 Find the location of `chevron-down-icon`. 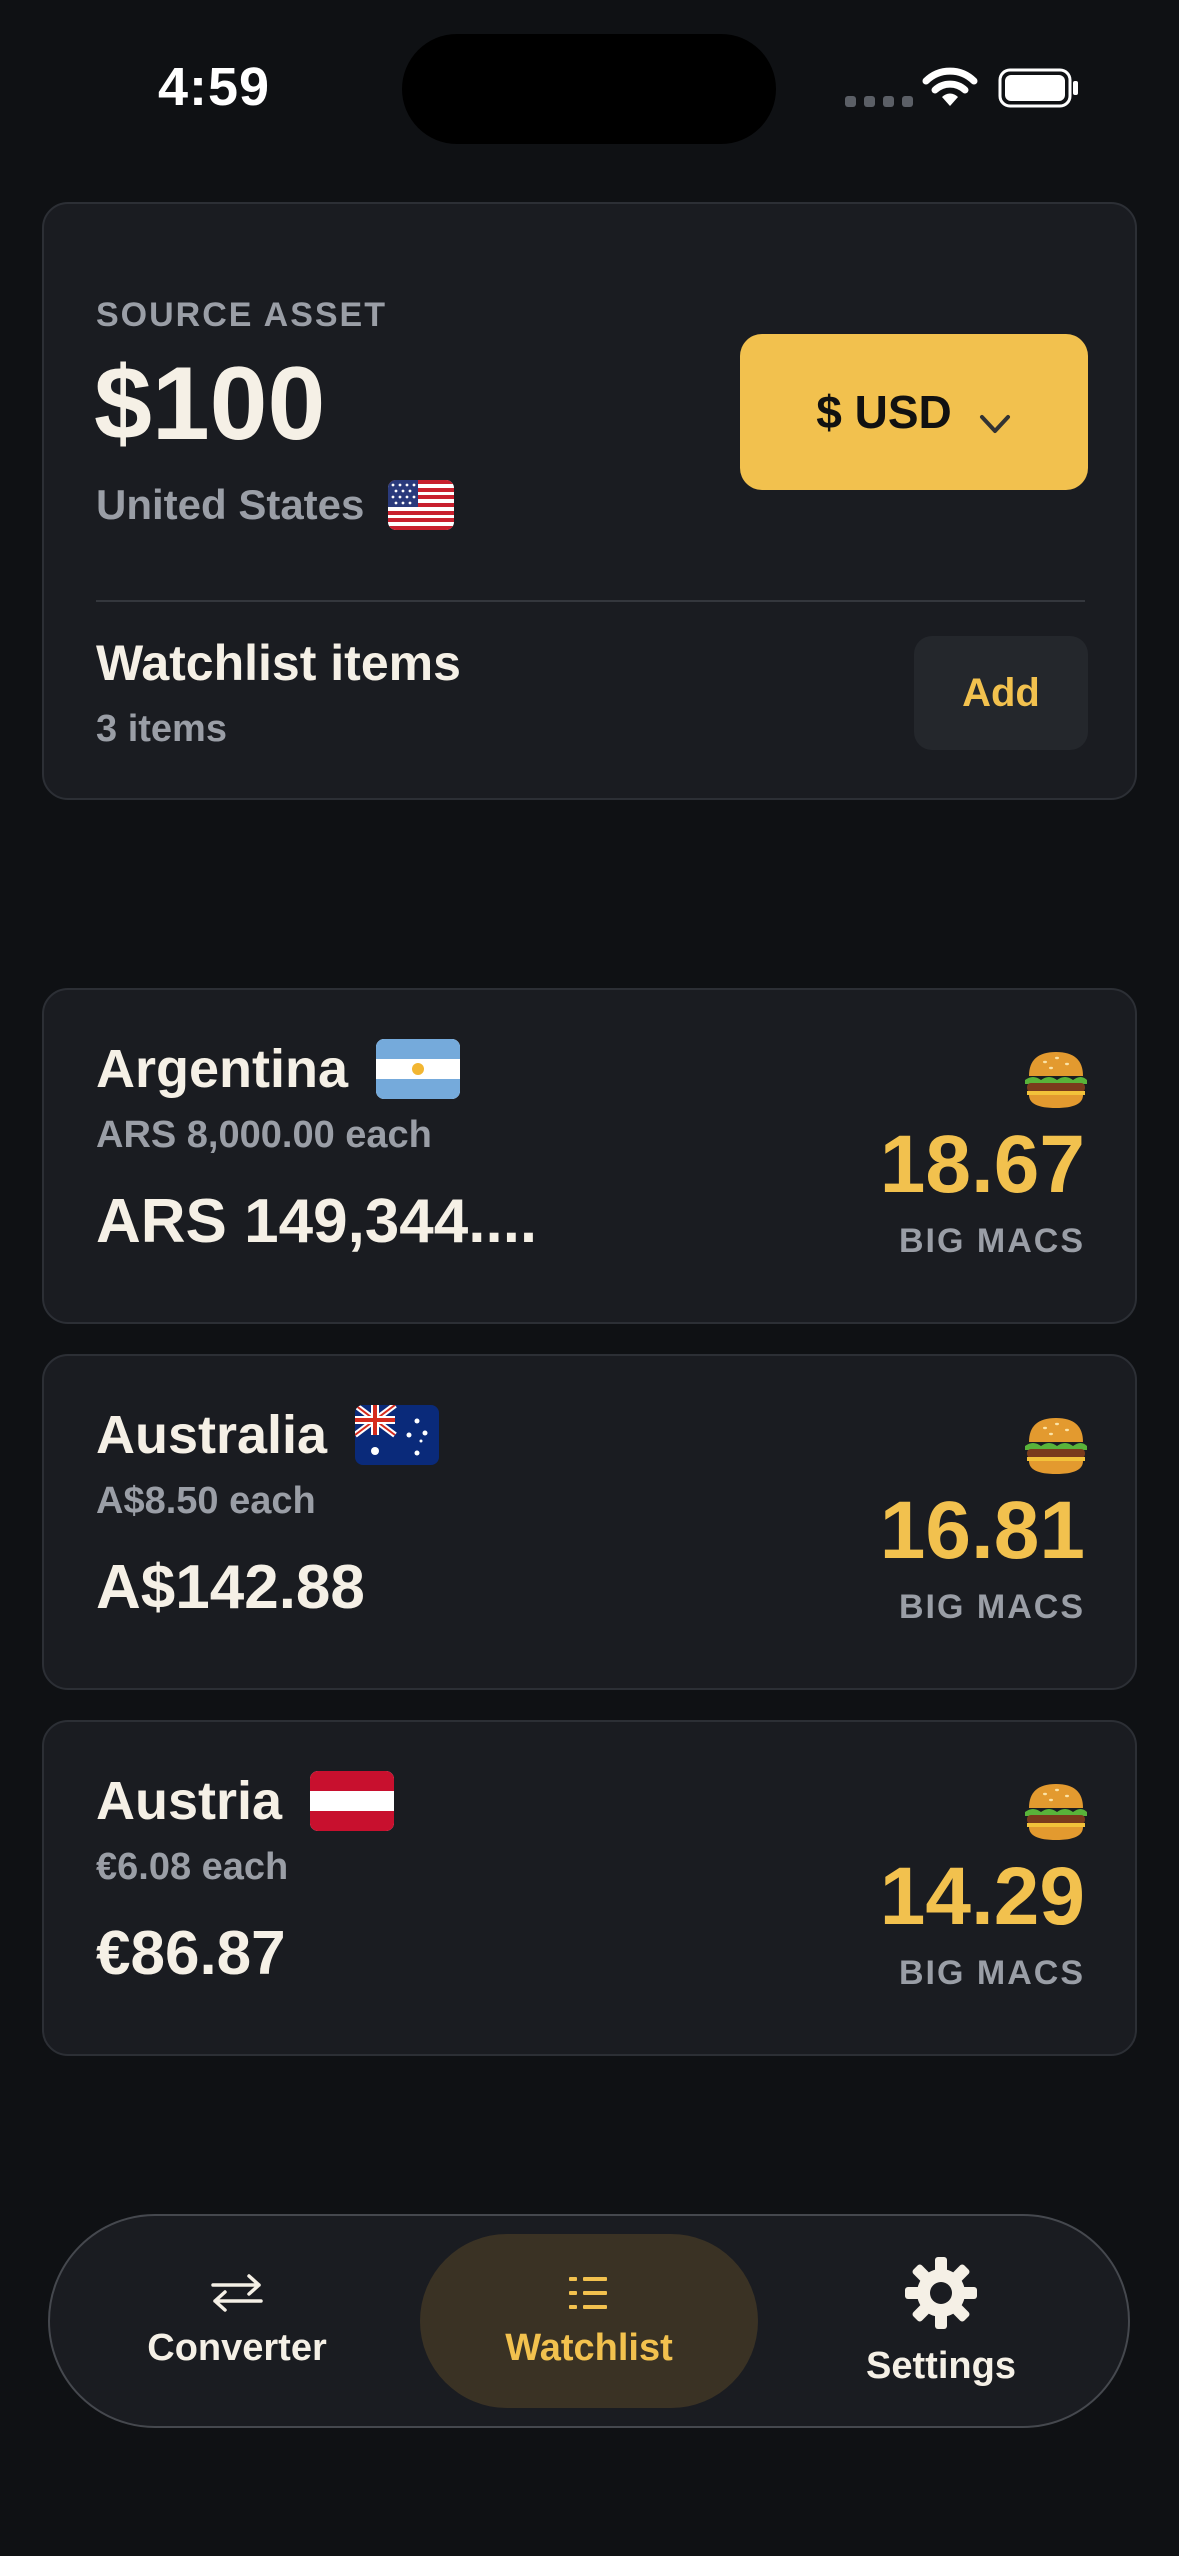

chevron-down-icon is located at coordinates (994, 424).